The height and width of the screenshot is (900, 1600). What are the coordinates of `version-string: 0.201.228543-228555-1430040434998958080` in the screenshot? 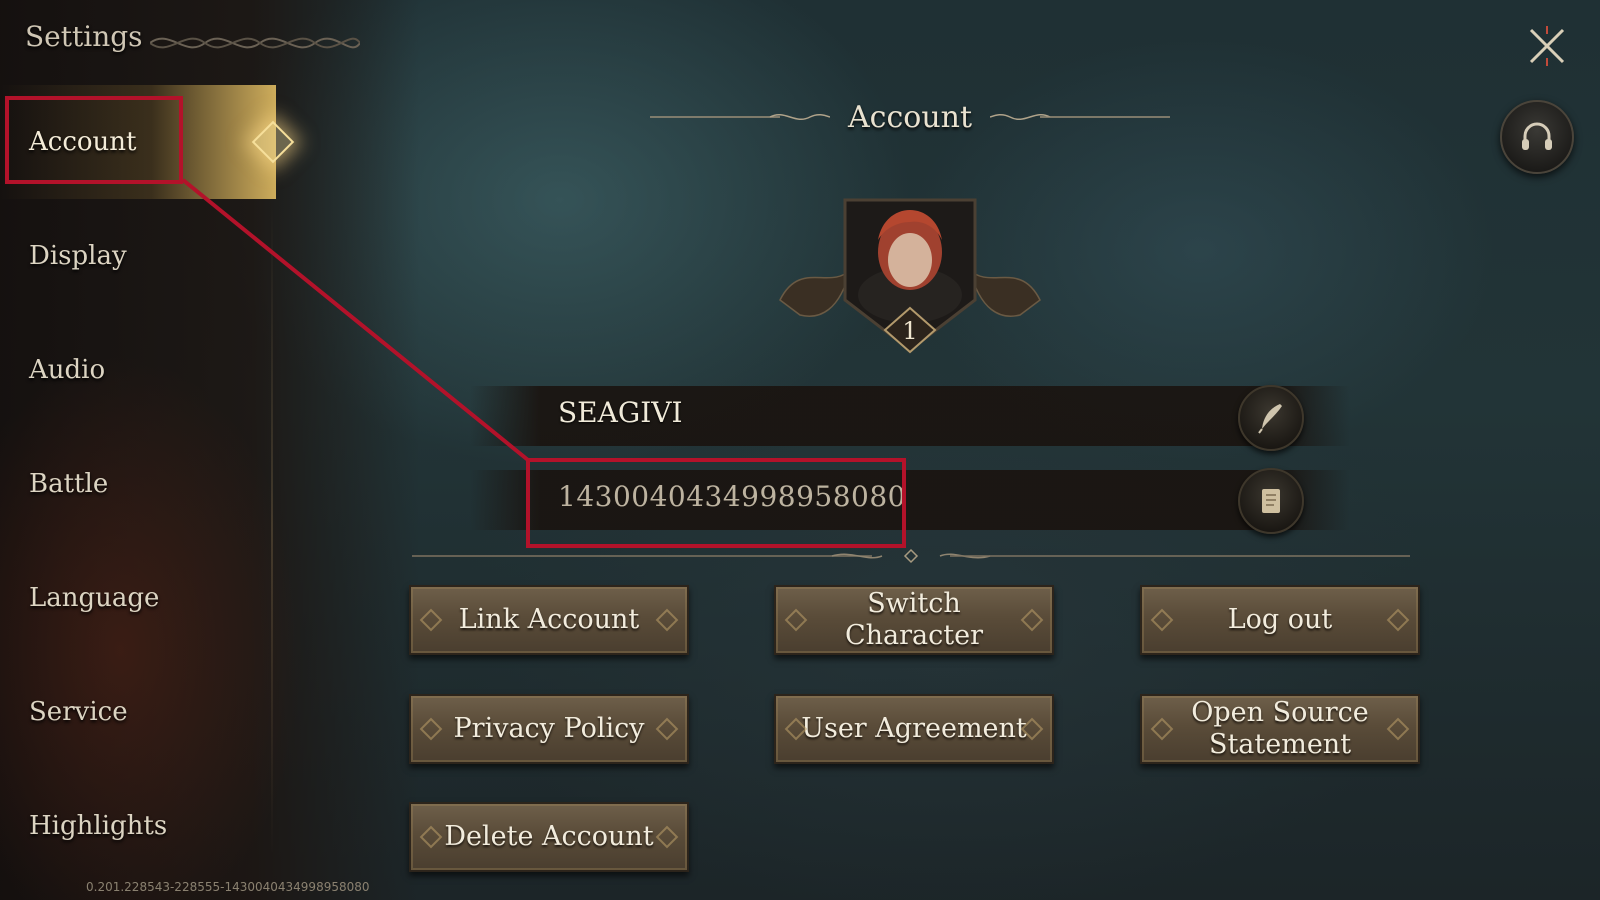 It's located at (228, 887).